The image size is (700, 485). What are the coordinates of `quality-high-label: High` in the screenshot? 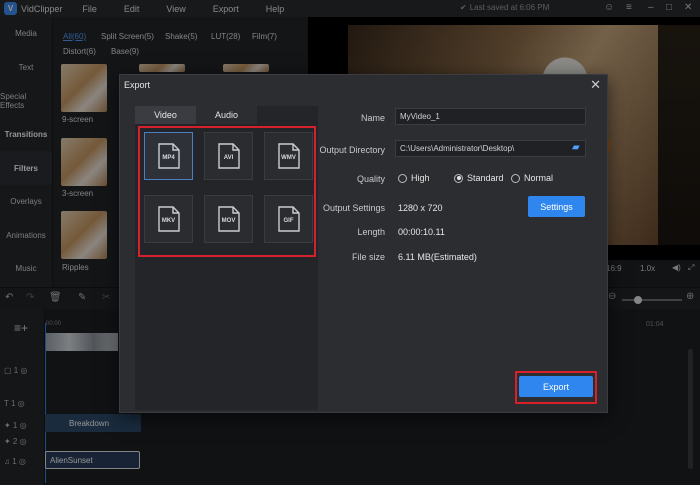 It's located at (420, 178).